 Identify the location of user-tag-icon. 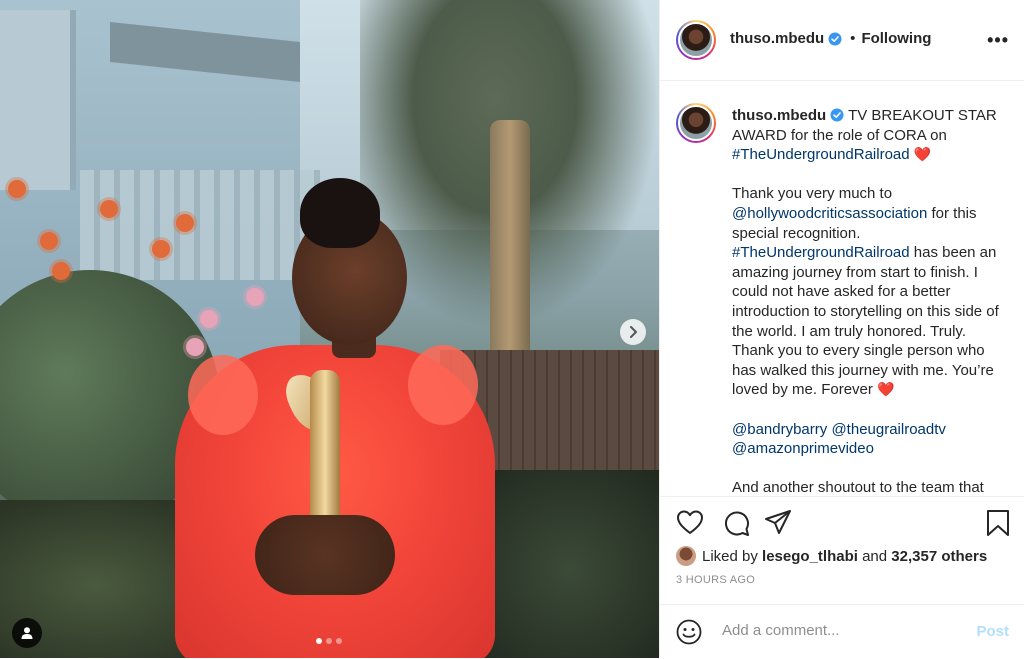
(27, 633).